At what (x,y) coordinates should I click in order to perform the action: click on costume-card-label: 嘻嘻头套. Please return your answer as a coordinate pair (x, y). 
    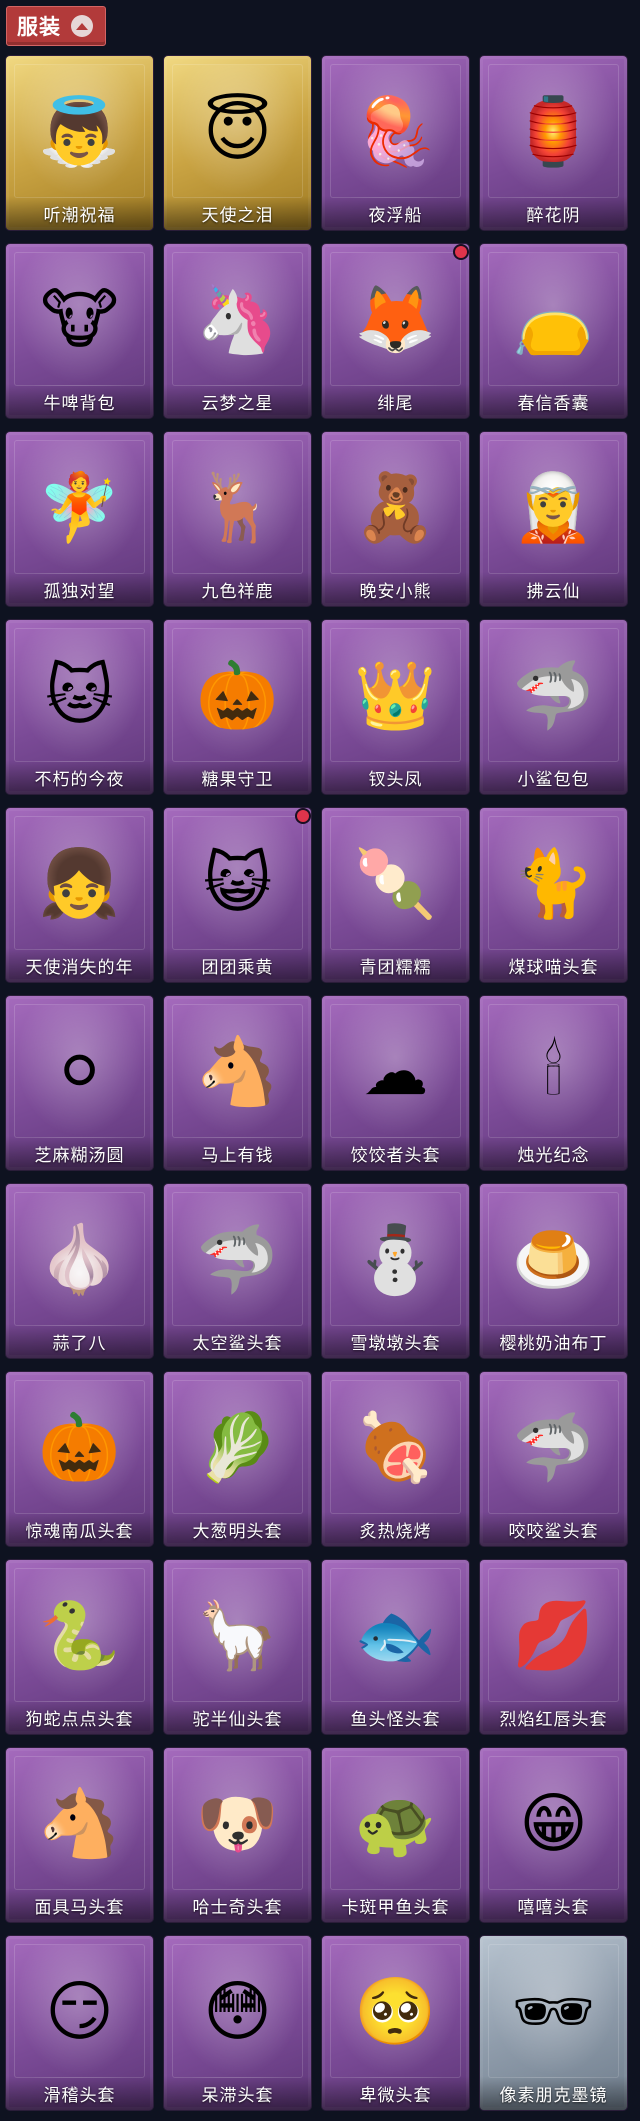
    Looking at the image, I should click on (553, 1905).